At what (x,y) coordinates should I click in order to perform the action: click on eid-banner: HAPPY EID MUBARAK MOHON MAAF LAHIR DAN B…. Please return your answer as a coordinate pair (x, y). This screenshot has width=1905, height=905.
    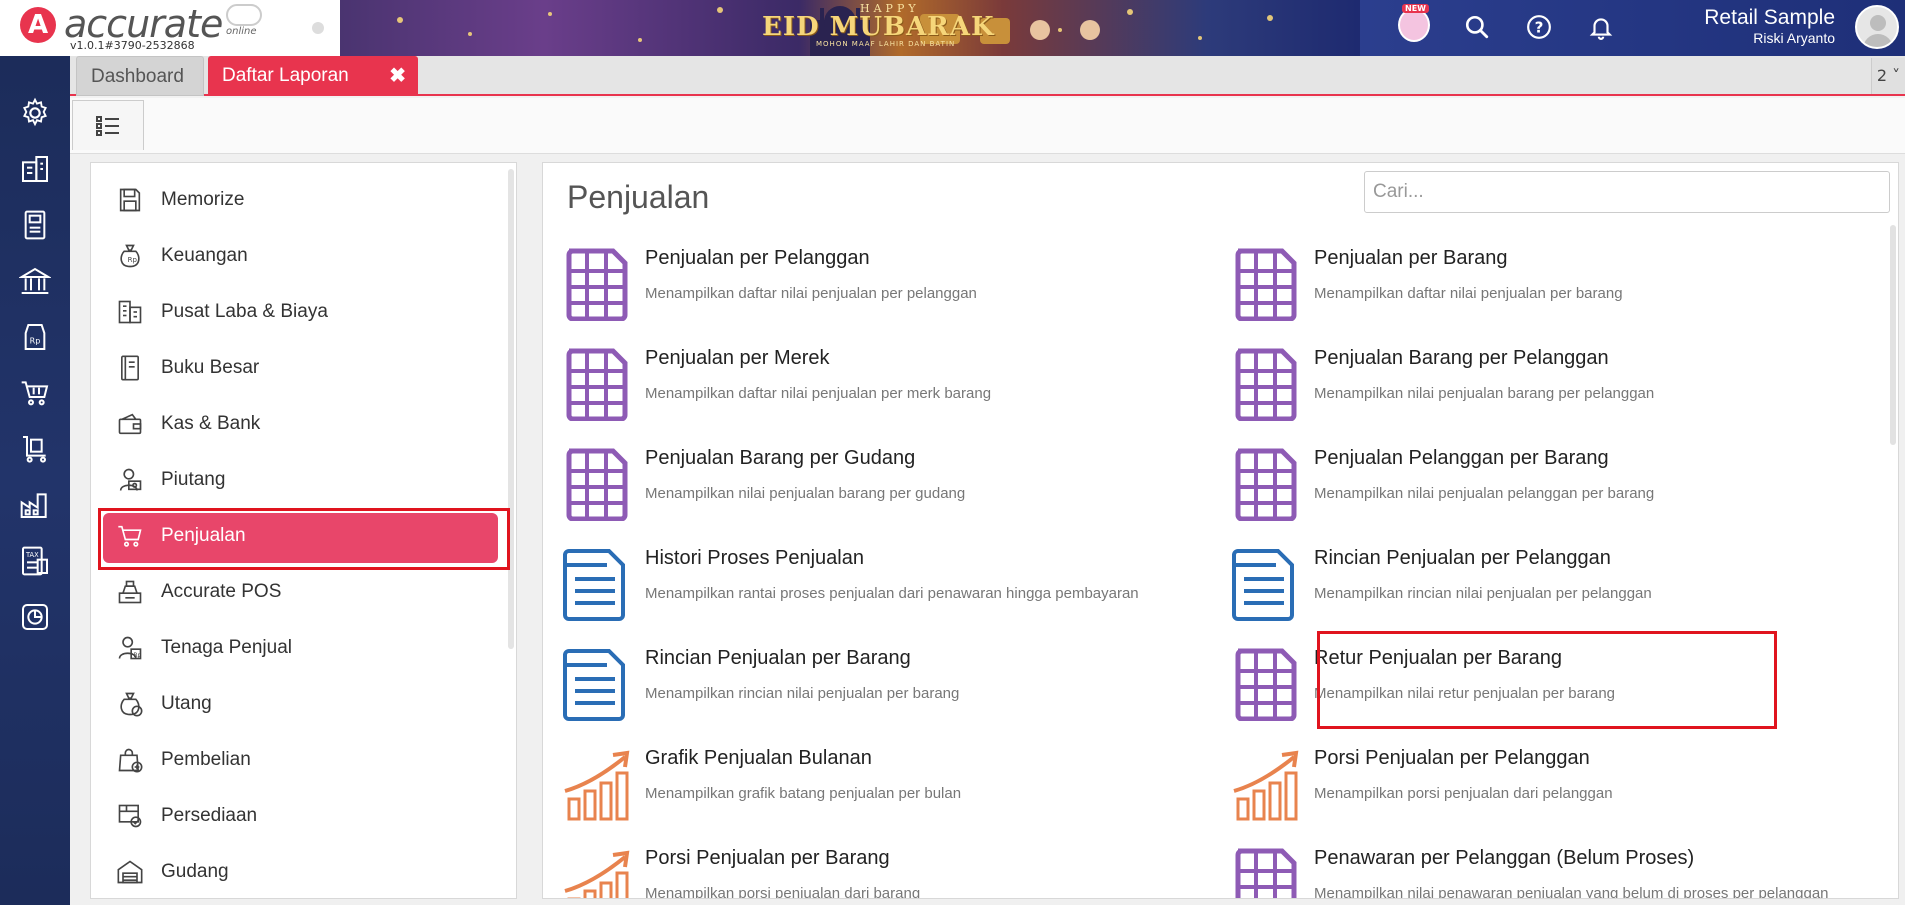
    Looking at the image, I should click on (850, 28).